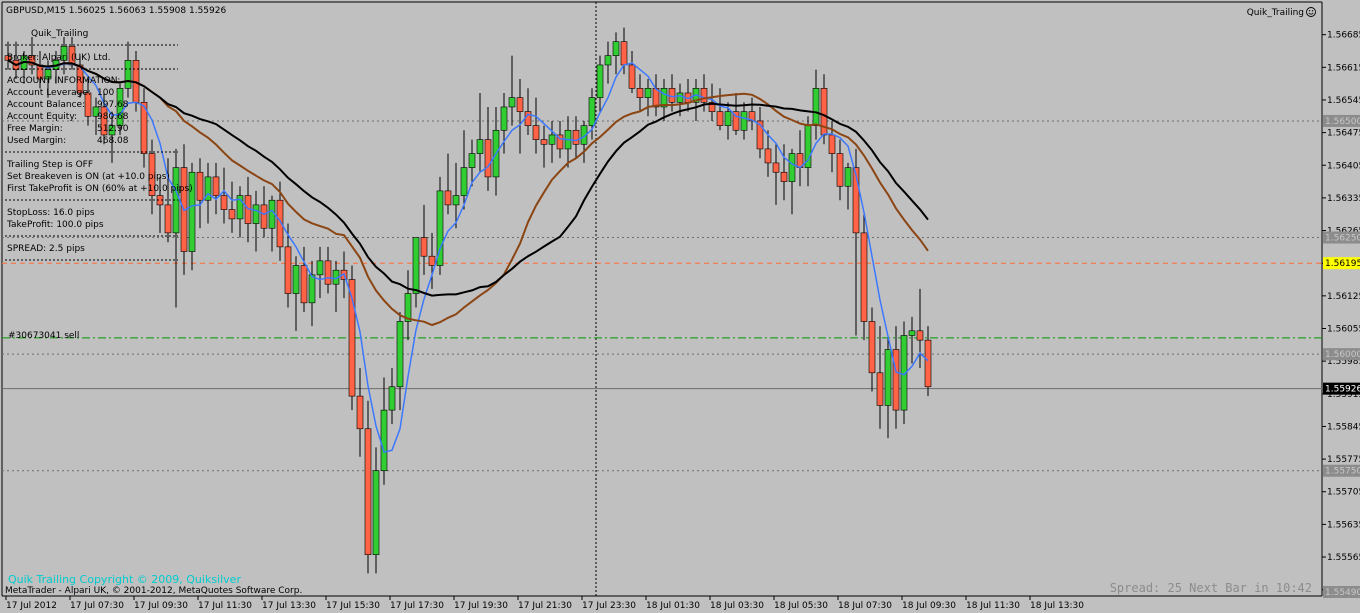 This screenshot has width=1360, height=613. I want to click on x-tick-label: 18 Jul 13:30, so click(1057, 606).